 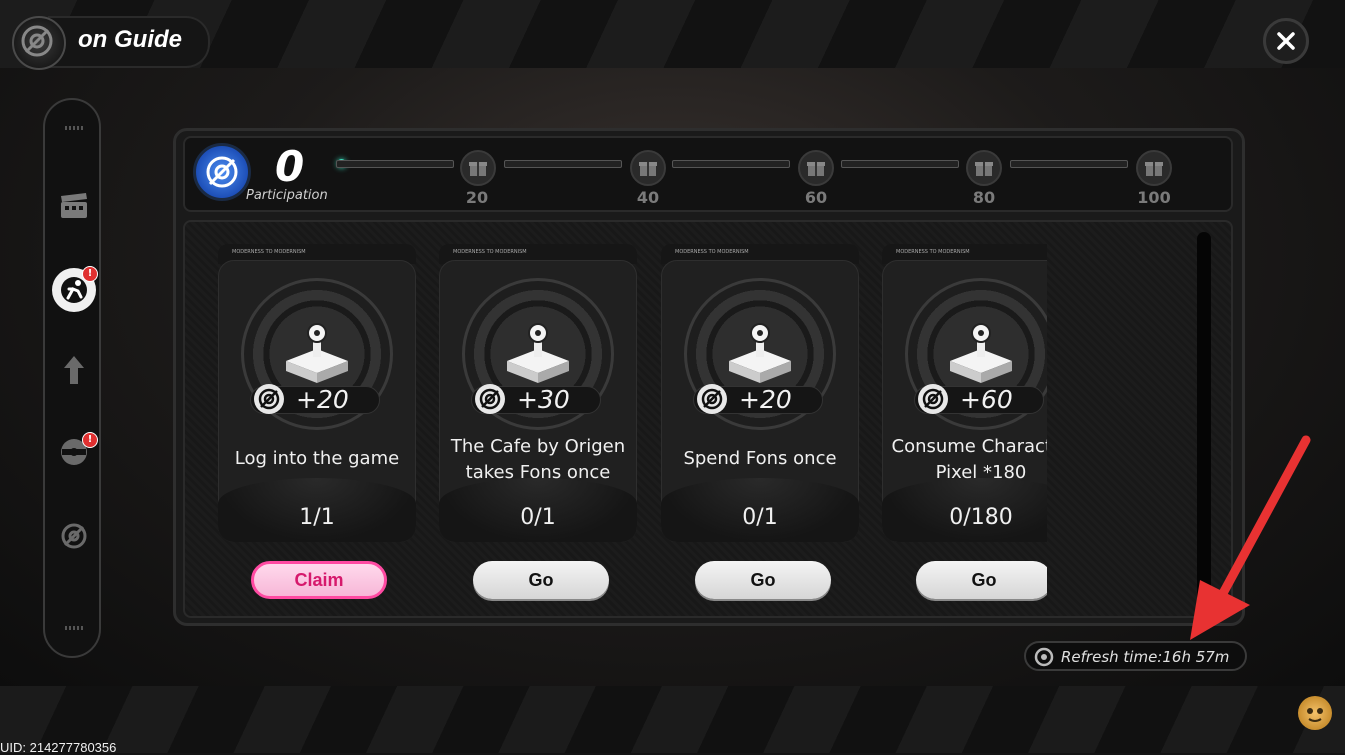 What do you see at coordinates (1154, 197) in the screenshot?
I see `milestone-label: 100` at bounding box center [1154, 197].